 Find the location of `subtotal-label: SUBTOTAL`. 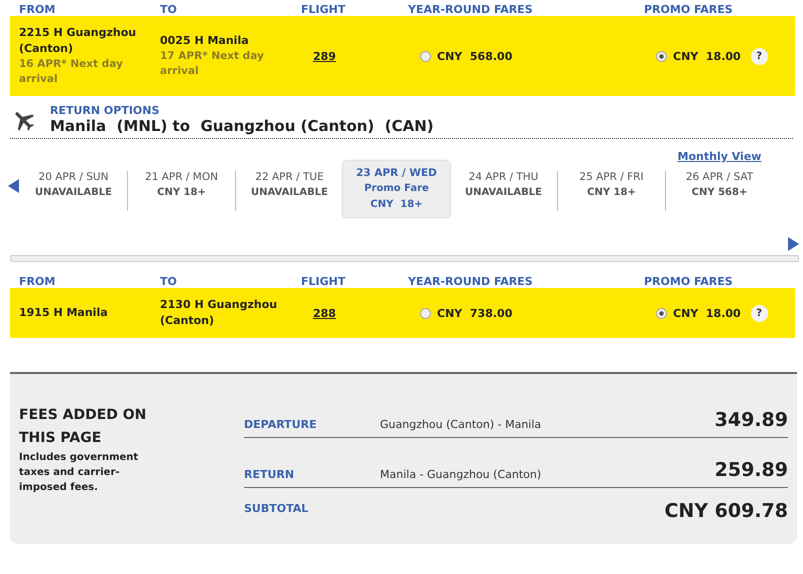

subtotal-label: SUBTOTAL is located at coordinates (277, 508).